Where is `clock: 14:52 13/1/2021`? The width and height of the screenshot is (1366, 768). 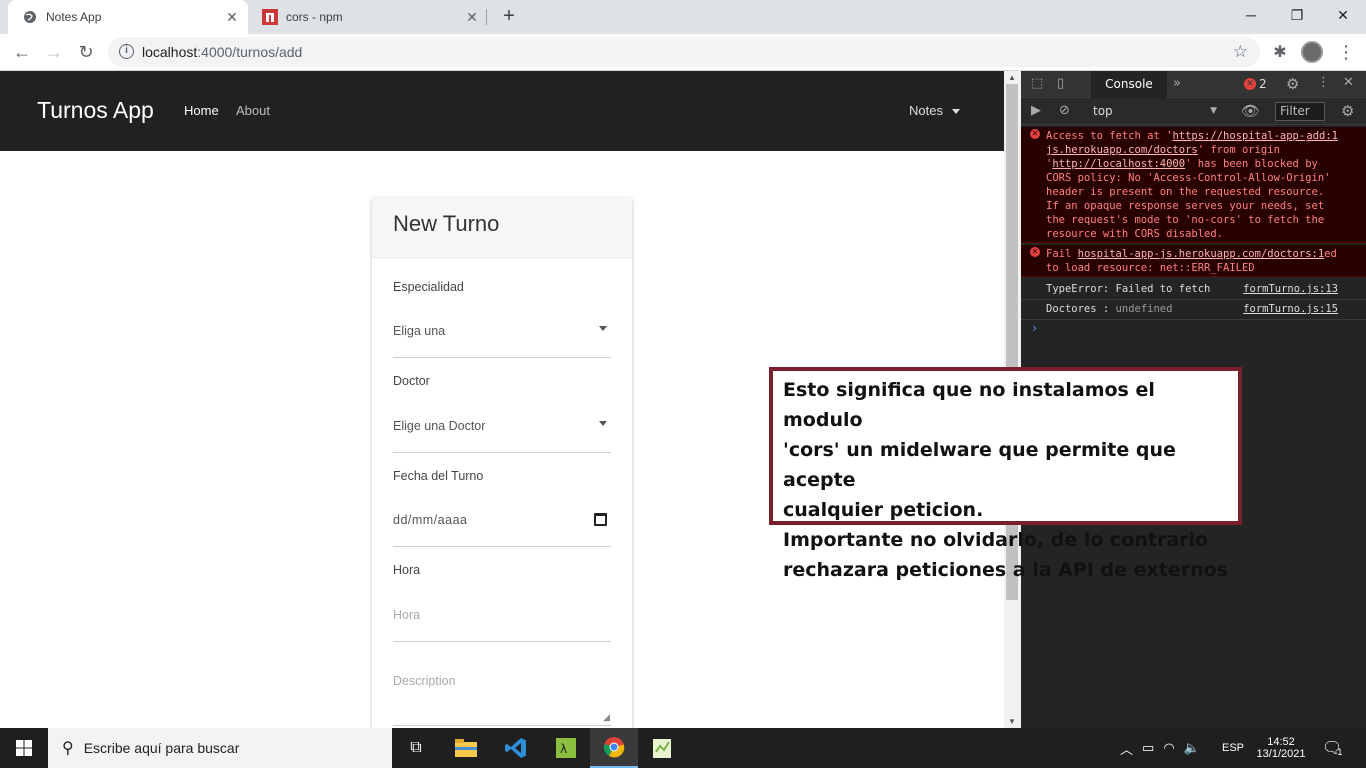
clock: 14:52 13/1/2021 is located at coordinates (1281, 748).